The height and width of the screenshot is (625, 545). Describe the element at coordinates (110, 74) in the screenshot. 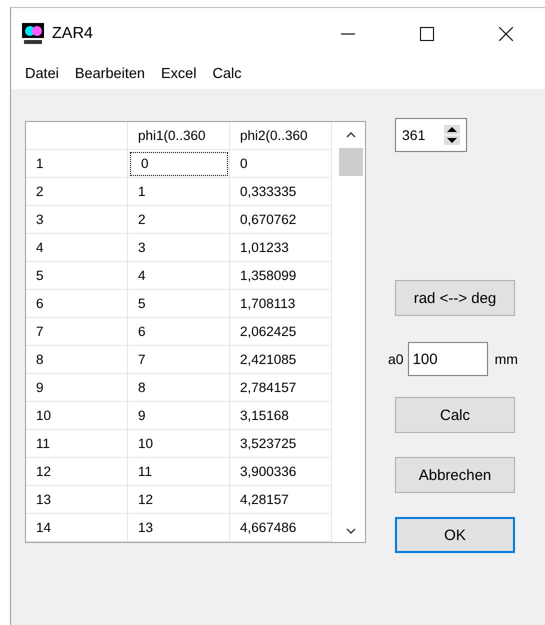

I see `menu-item: Bearbeiten` at that location.